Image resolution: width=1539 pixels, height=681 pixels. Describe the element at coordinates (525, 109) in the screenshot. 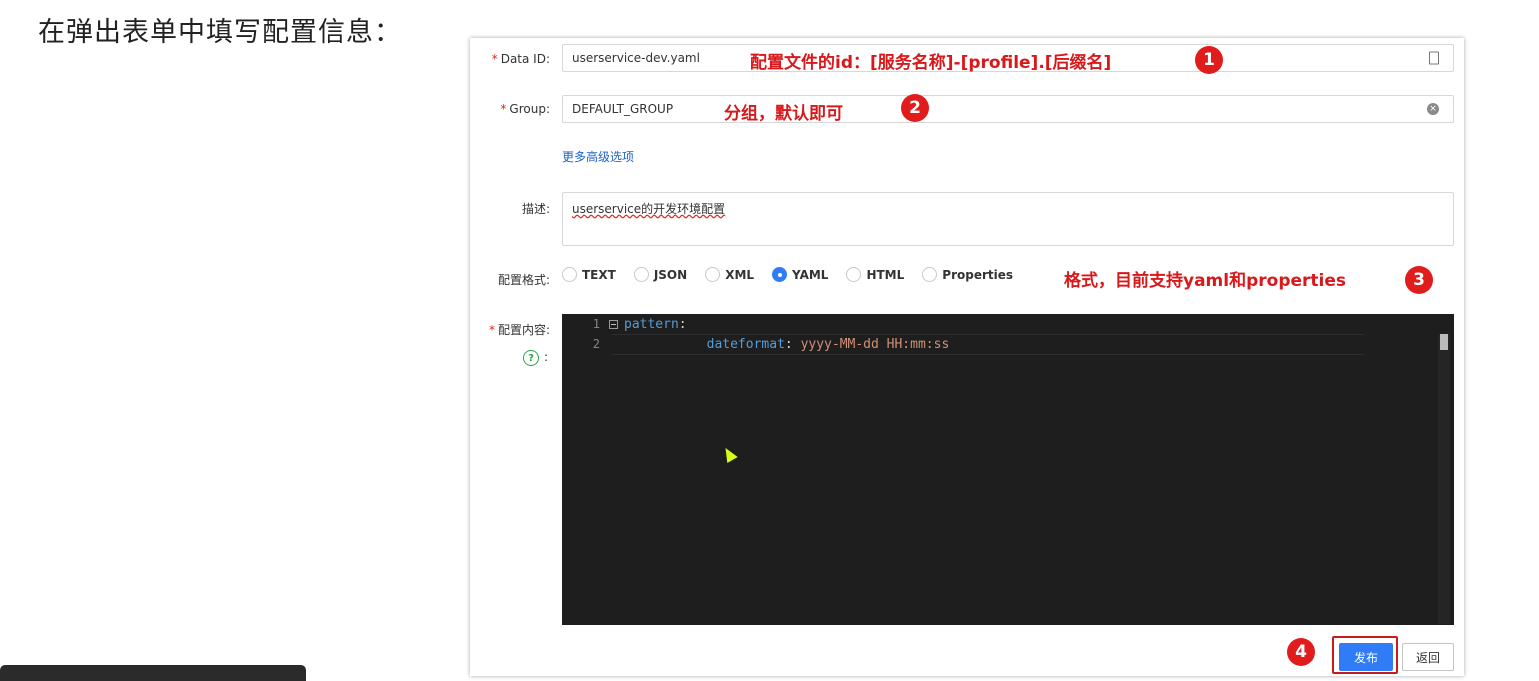

I see `group-label: * Group:` at that location.